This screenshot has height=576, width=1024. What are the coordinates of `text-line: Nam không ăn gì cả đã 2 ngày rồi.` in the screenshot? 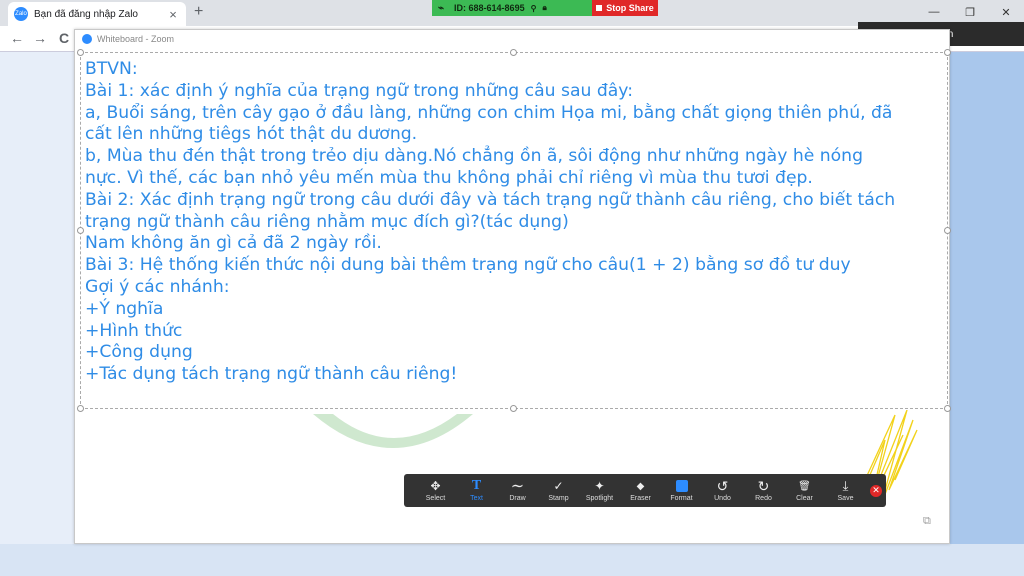 It's located at (233, 243).